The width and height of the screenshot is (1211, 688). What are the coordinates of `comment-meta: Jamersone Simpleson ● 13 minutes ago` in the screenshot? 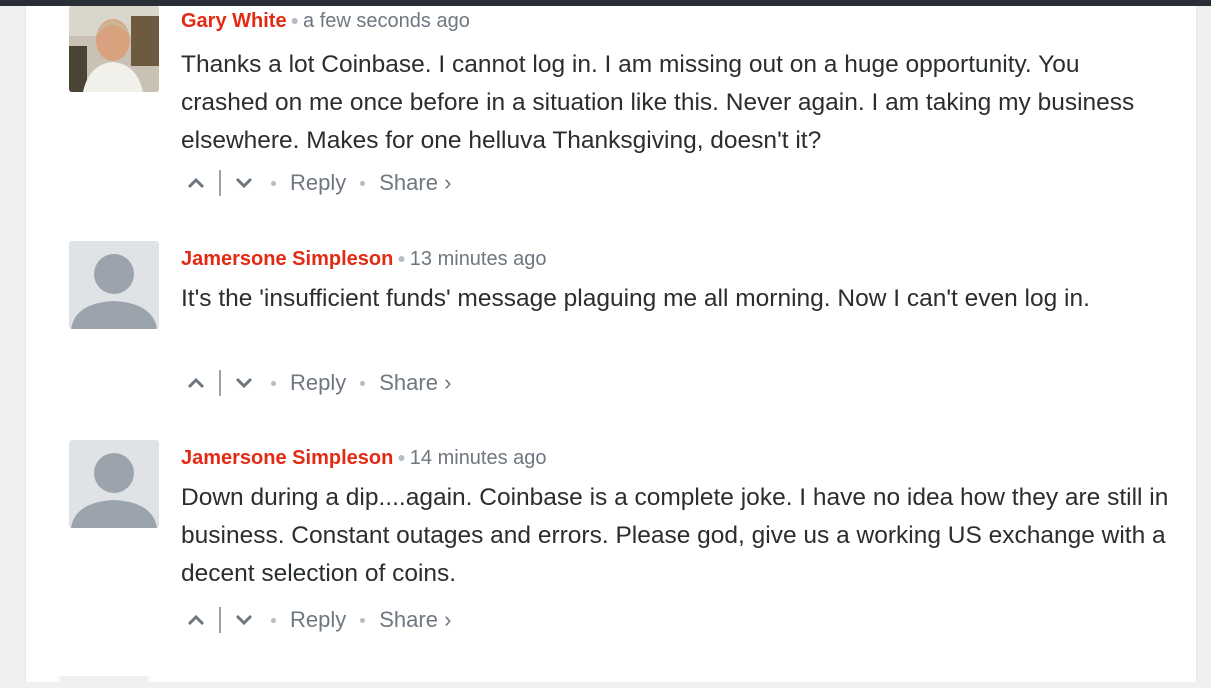 It's located at (676, 258).